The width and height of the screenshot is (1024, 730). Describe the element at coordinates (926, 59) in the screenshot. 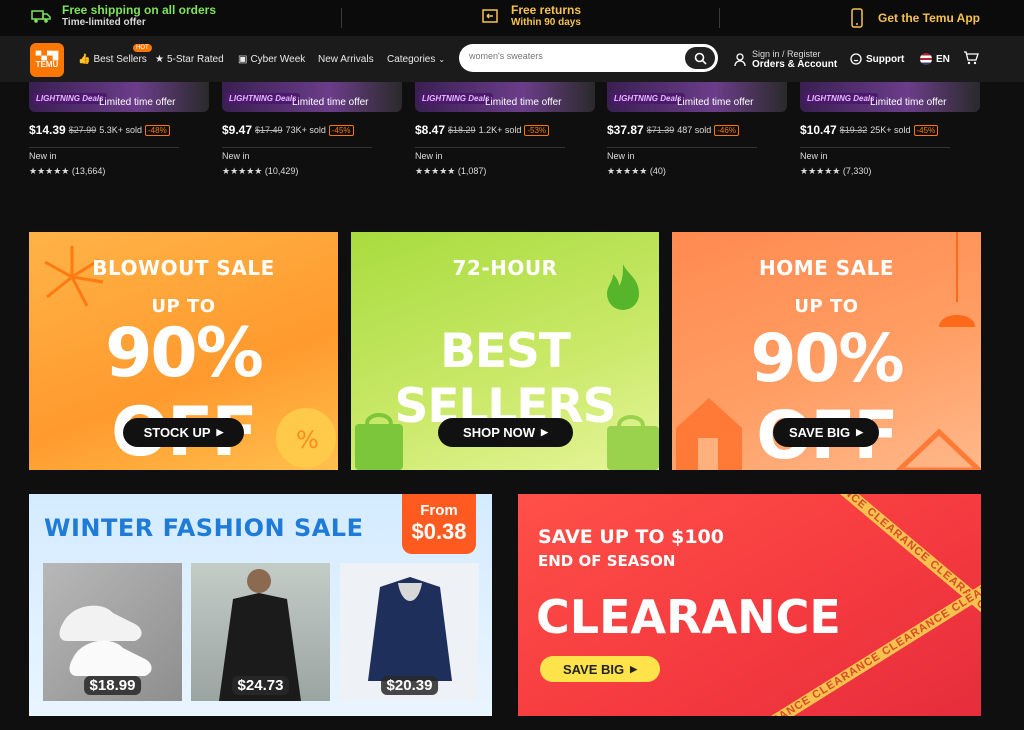

I see `us-flag-icon` at that location.